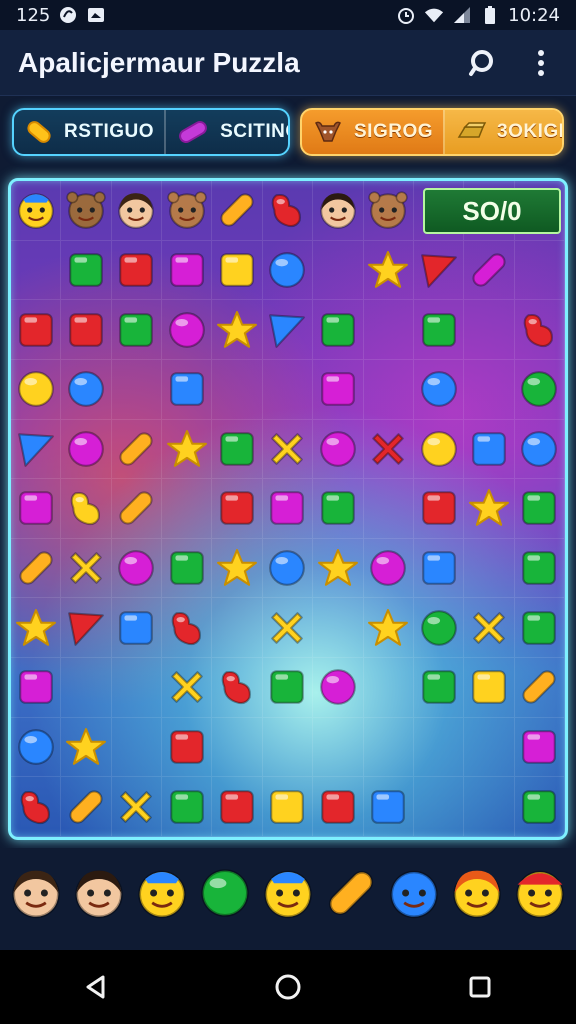 This screenshot has height=1024, width=576. What do you see at coordinates (288, 987) in the screenshot?
I see `home-button` at bounding box center [288, 987].